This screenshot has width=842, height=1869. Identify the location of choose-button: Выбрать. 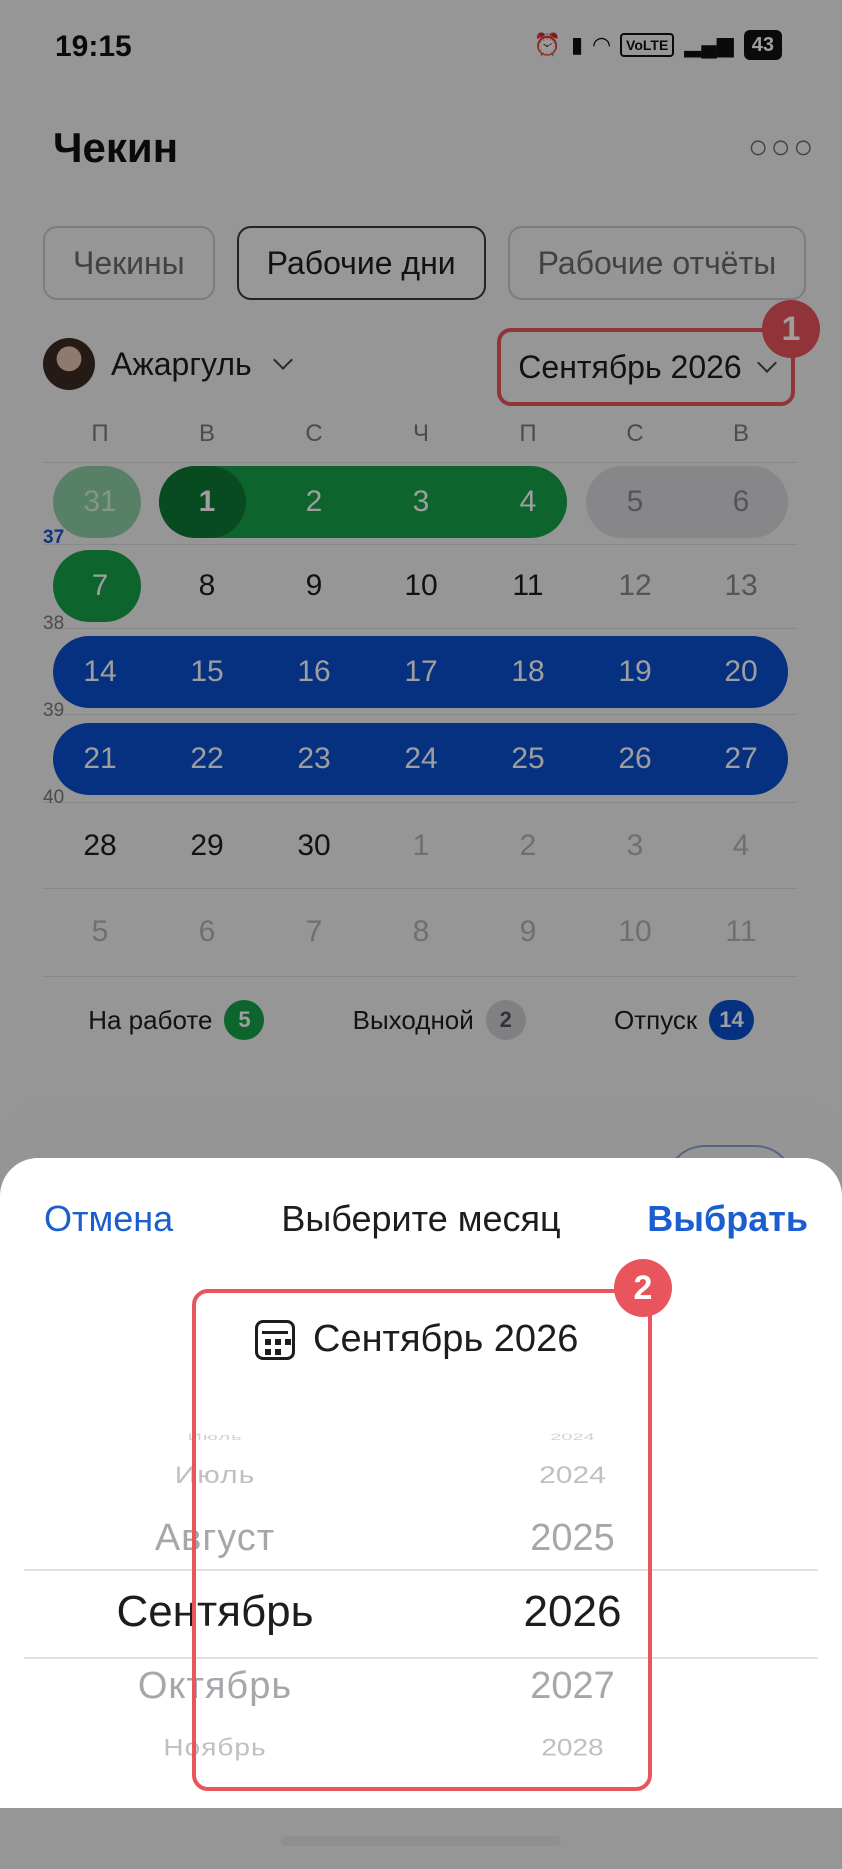
(727, 1219).